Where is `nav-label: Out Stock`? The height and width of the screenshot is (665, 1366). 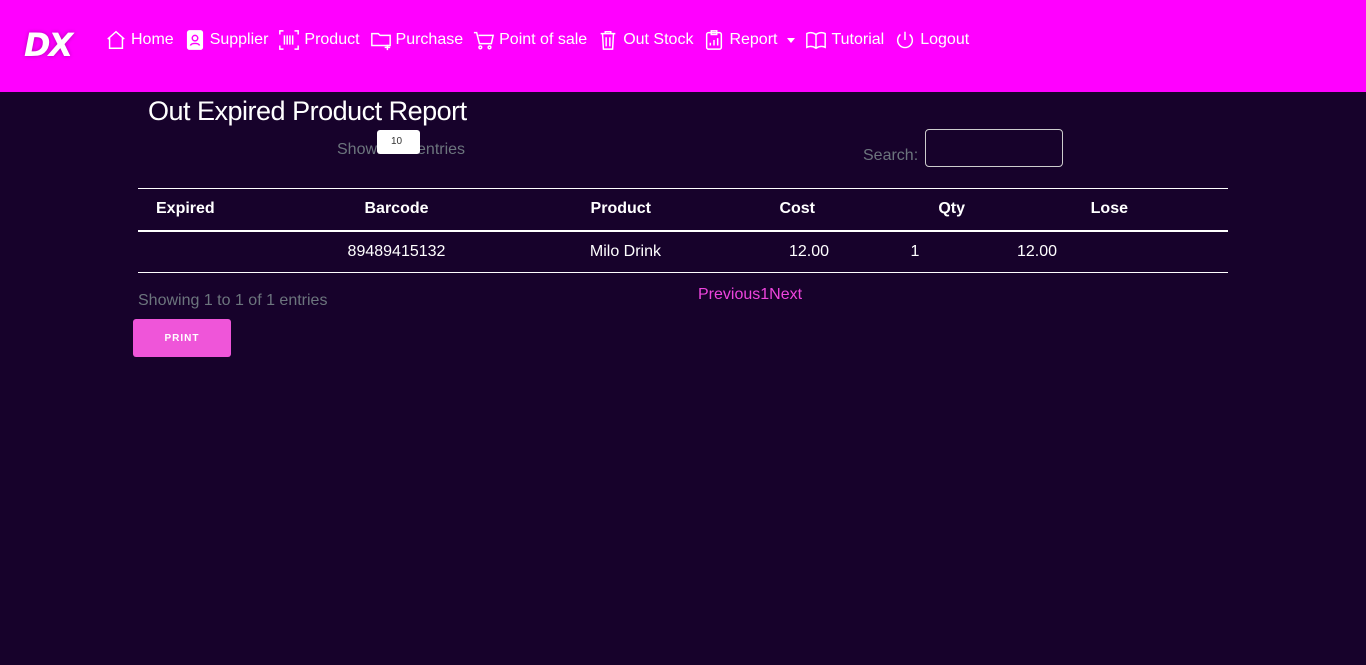 nav-label: Out Stock is located at coordinates (658, 39).